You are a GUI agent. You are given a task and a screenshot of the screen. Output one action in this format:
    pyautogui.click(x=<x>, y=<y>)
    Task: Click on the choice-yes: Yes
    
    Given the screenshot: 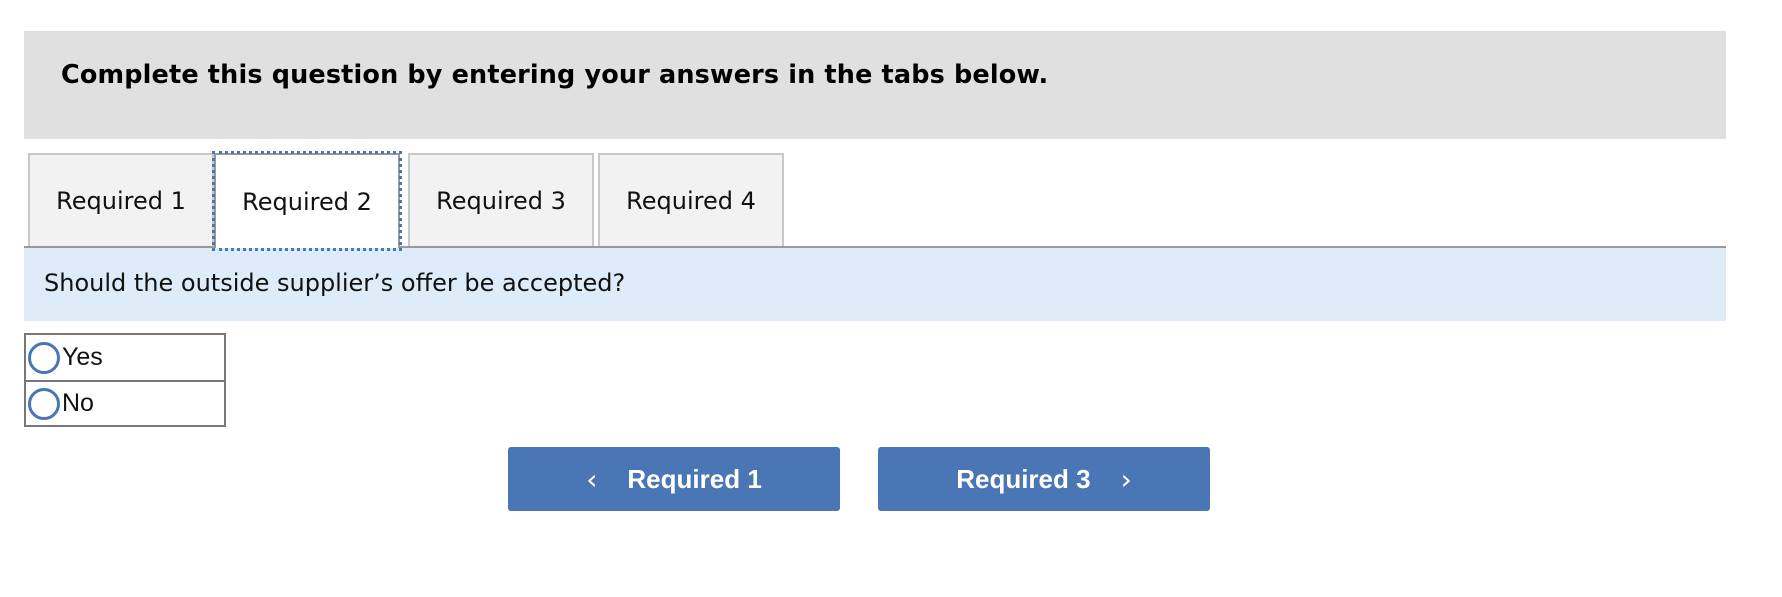 What is the action you would take?
    pyautogui.click(x=125, y=357)
    